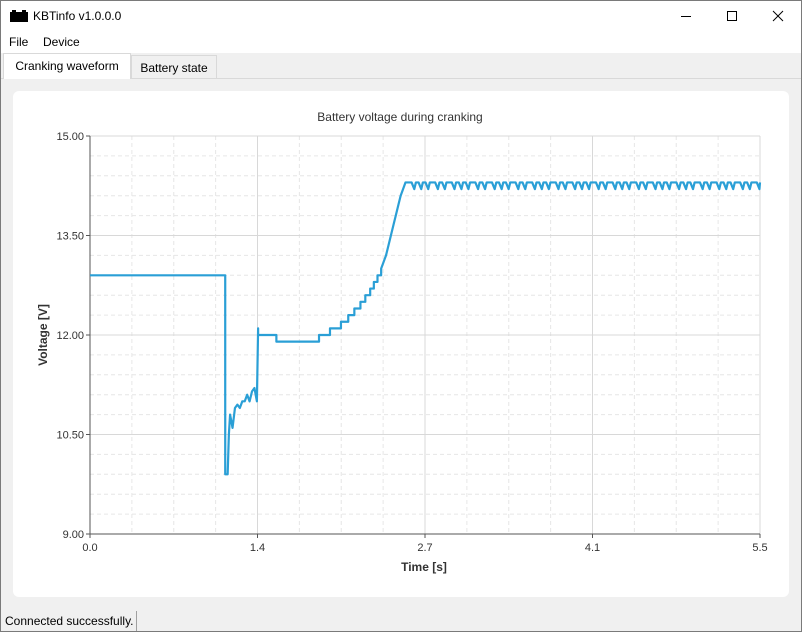  What do you see at coordinates (43, 335) in the screenshot?
I see `y-axis-label: Voltage [V]` at bounding box center [43, 335].